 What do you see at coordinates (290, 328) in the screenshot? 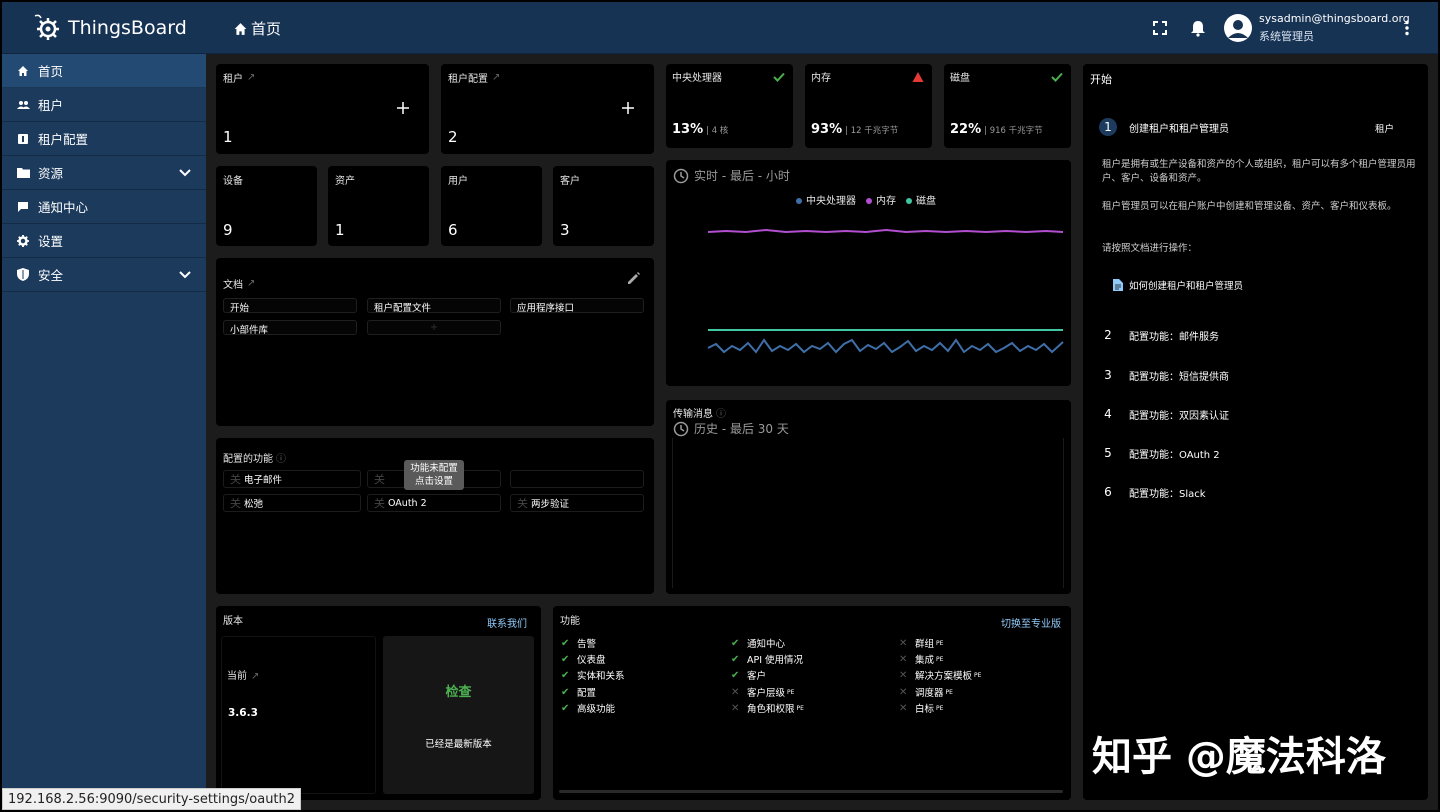
I see `doc-link-widgets-library: 小部件库` at bounding box center [290, 328].